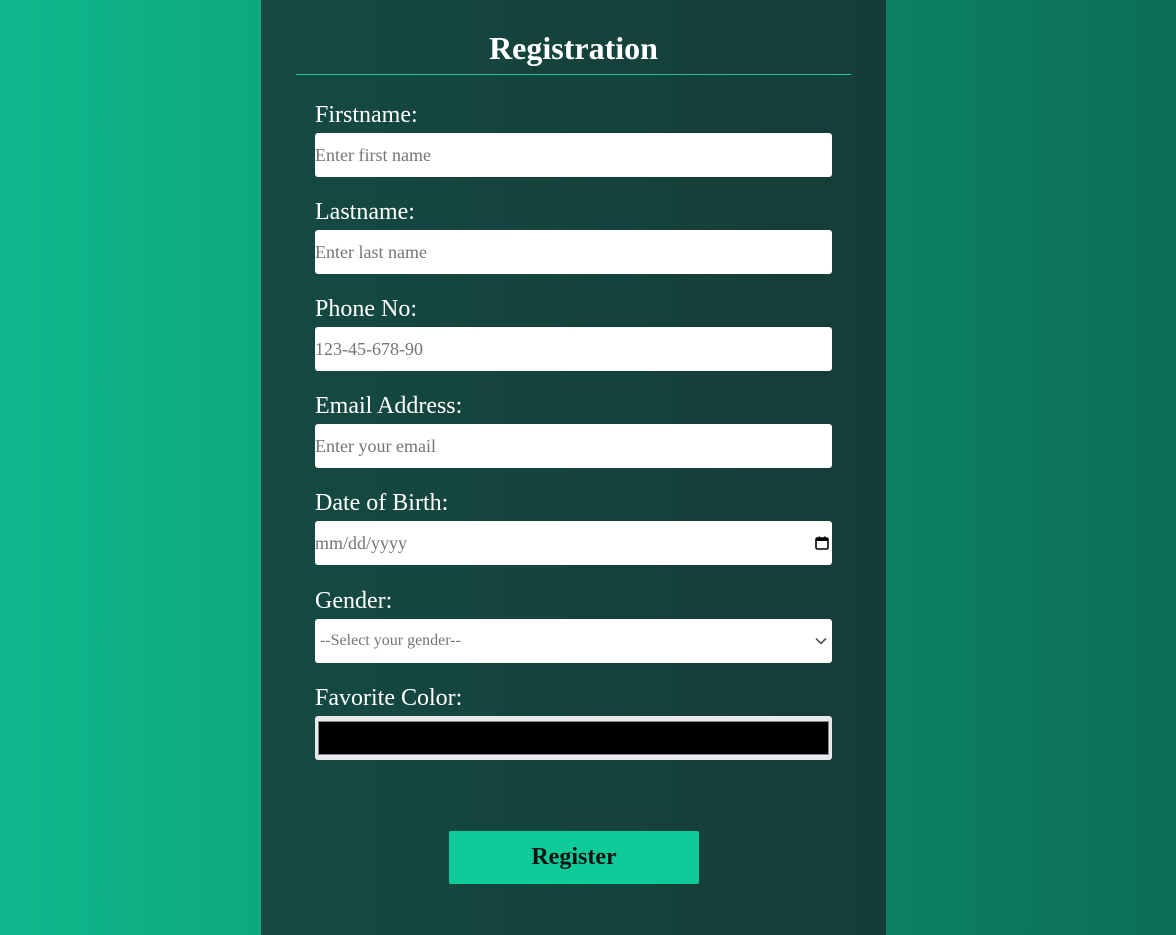  I want to click on favorite-color-picker, so click(573, 738).